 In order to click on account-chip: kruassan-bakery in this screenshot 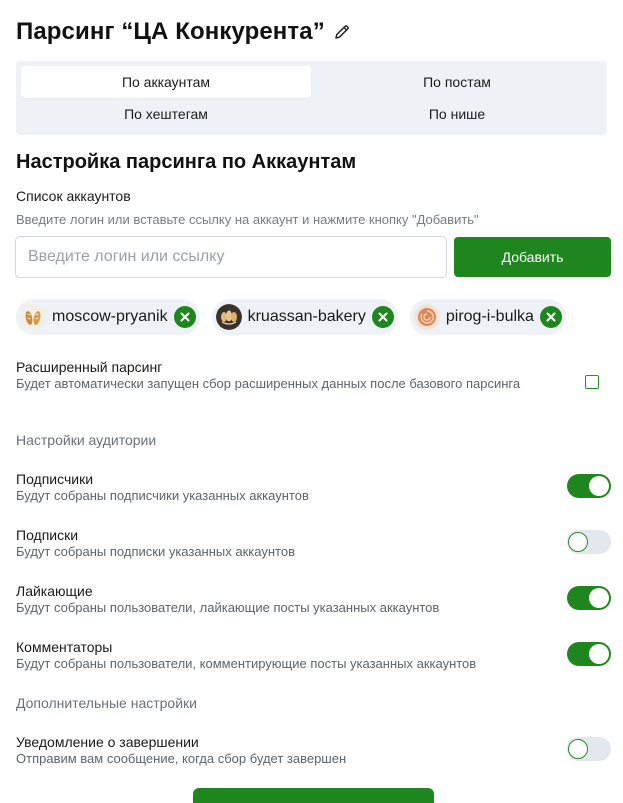, I will do `click(304, 317)`.